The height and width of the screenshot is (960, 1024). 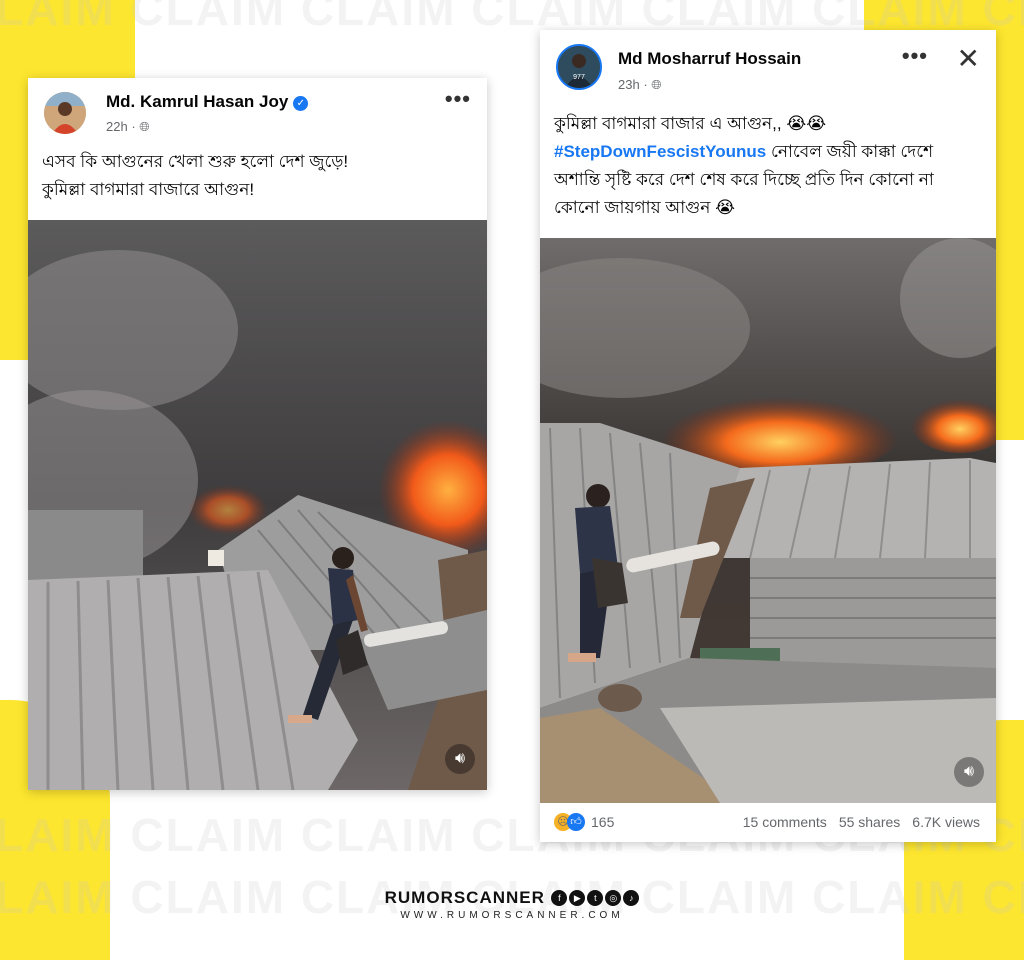 What do you see at coordinates (512, 915) in the screenshot?
I see `brand-url: WWW.RUMORSCANNER.COM` at bounding box center [512, 915].